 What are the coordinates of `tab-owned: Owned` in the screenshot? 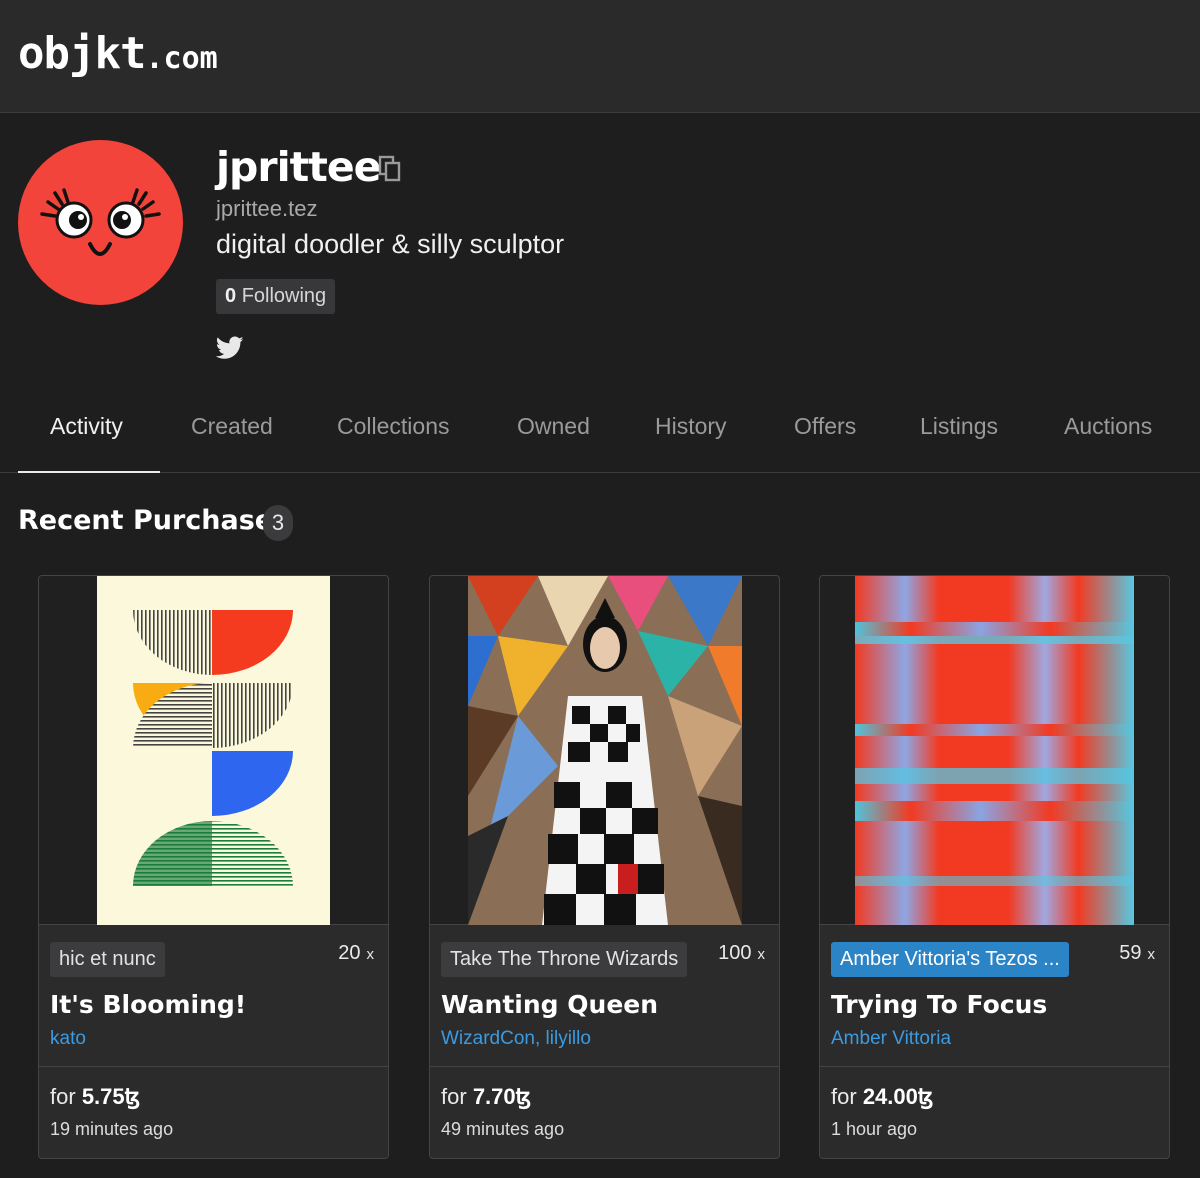 It's located at (553, 426).